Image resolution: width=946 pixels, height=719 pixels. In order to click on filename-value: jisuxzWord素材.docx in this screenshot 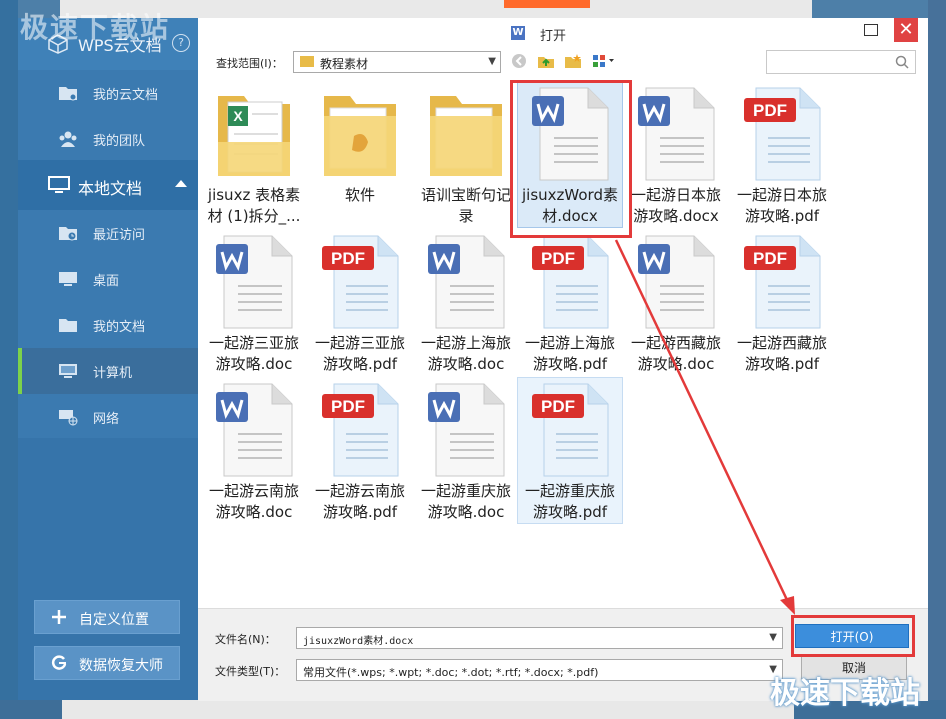, I will do `click(358, 641)`.